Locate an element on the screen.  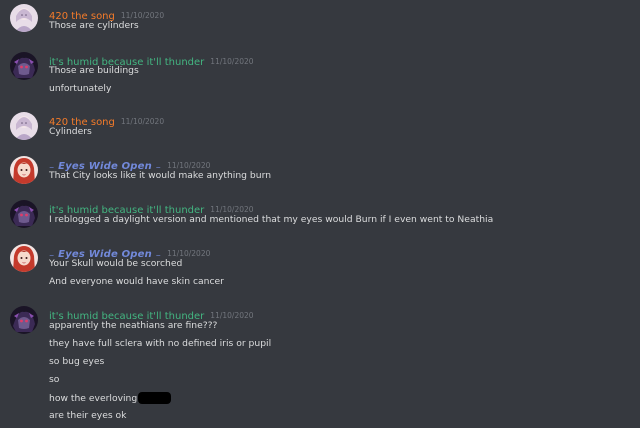
message-text: Those are buildings is located at coordinates (94, 70).